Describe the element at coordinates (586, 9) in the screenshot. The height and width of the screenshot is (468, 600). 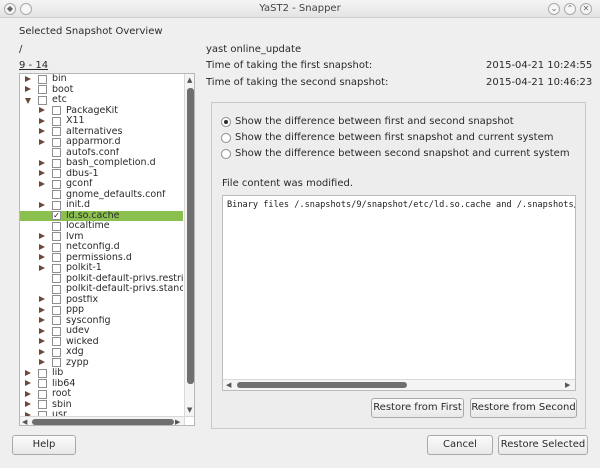
I see `close-icon: ✕` at that location.